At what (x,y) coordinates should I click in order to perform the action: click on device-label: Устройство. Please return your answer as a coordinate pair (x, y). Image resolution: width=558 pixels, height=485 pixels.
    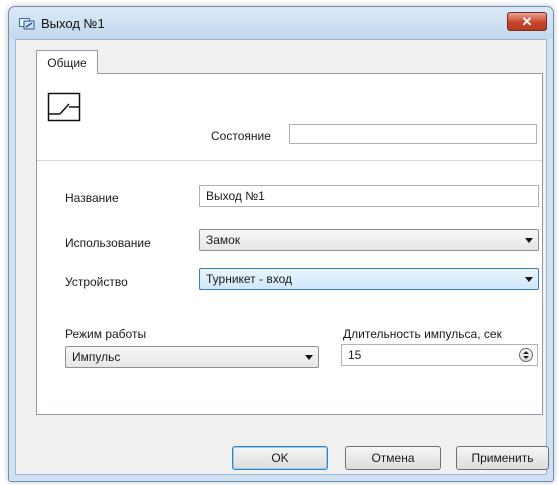
    Looking at the image, I should click on (96, 282).